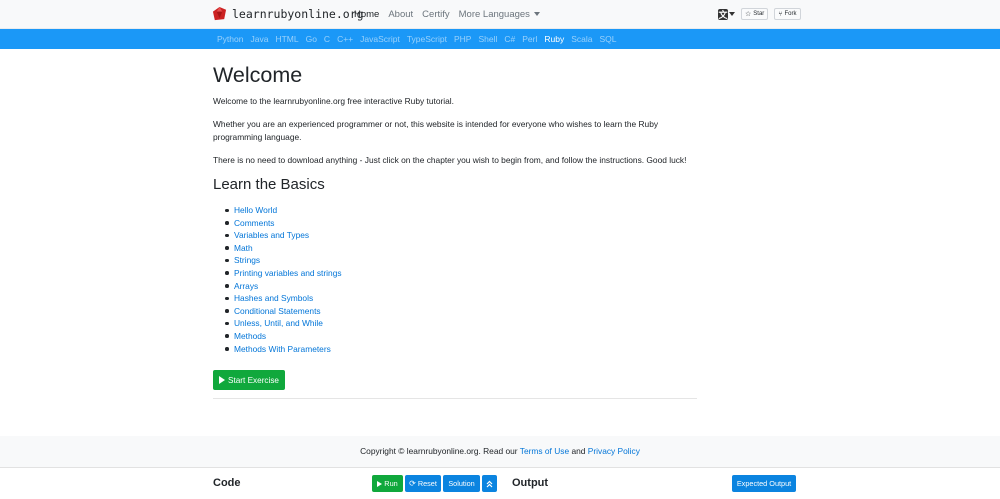  What do you see at coordinates (311, 39) in the screenshot?
I see `lang-go: Go` at bounding box center [311, 39].